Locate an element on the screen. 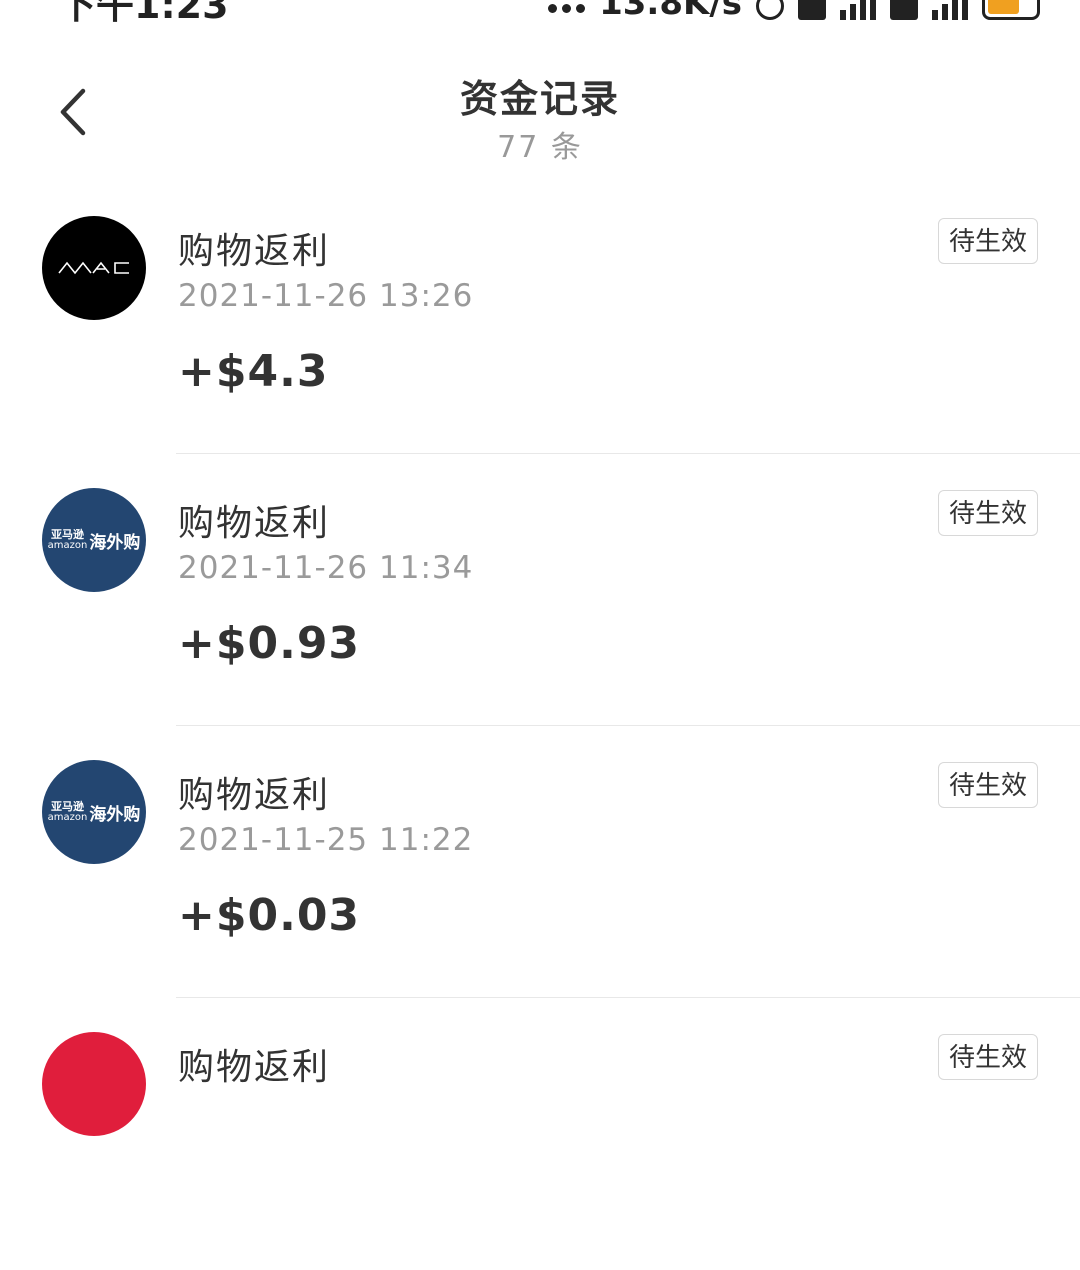 The image size is (1080, 1270). record-amount: +$0.93 is located at coordinates (269, 643).